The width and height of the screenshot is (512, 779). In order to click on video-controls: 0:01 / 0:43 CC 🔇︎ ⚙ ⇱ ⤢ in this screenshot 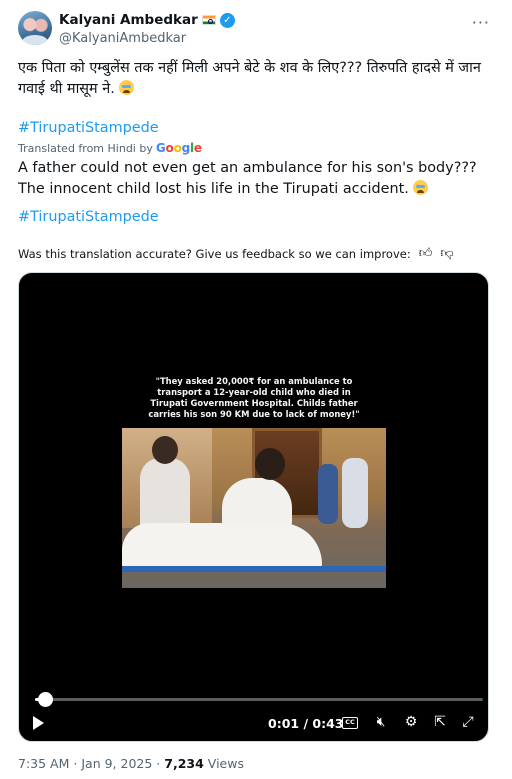, I will do `click(253, 725)`.